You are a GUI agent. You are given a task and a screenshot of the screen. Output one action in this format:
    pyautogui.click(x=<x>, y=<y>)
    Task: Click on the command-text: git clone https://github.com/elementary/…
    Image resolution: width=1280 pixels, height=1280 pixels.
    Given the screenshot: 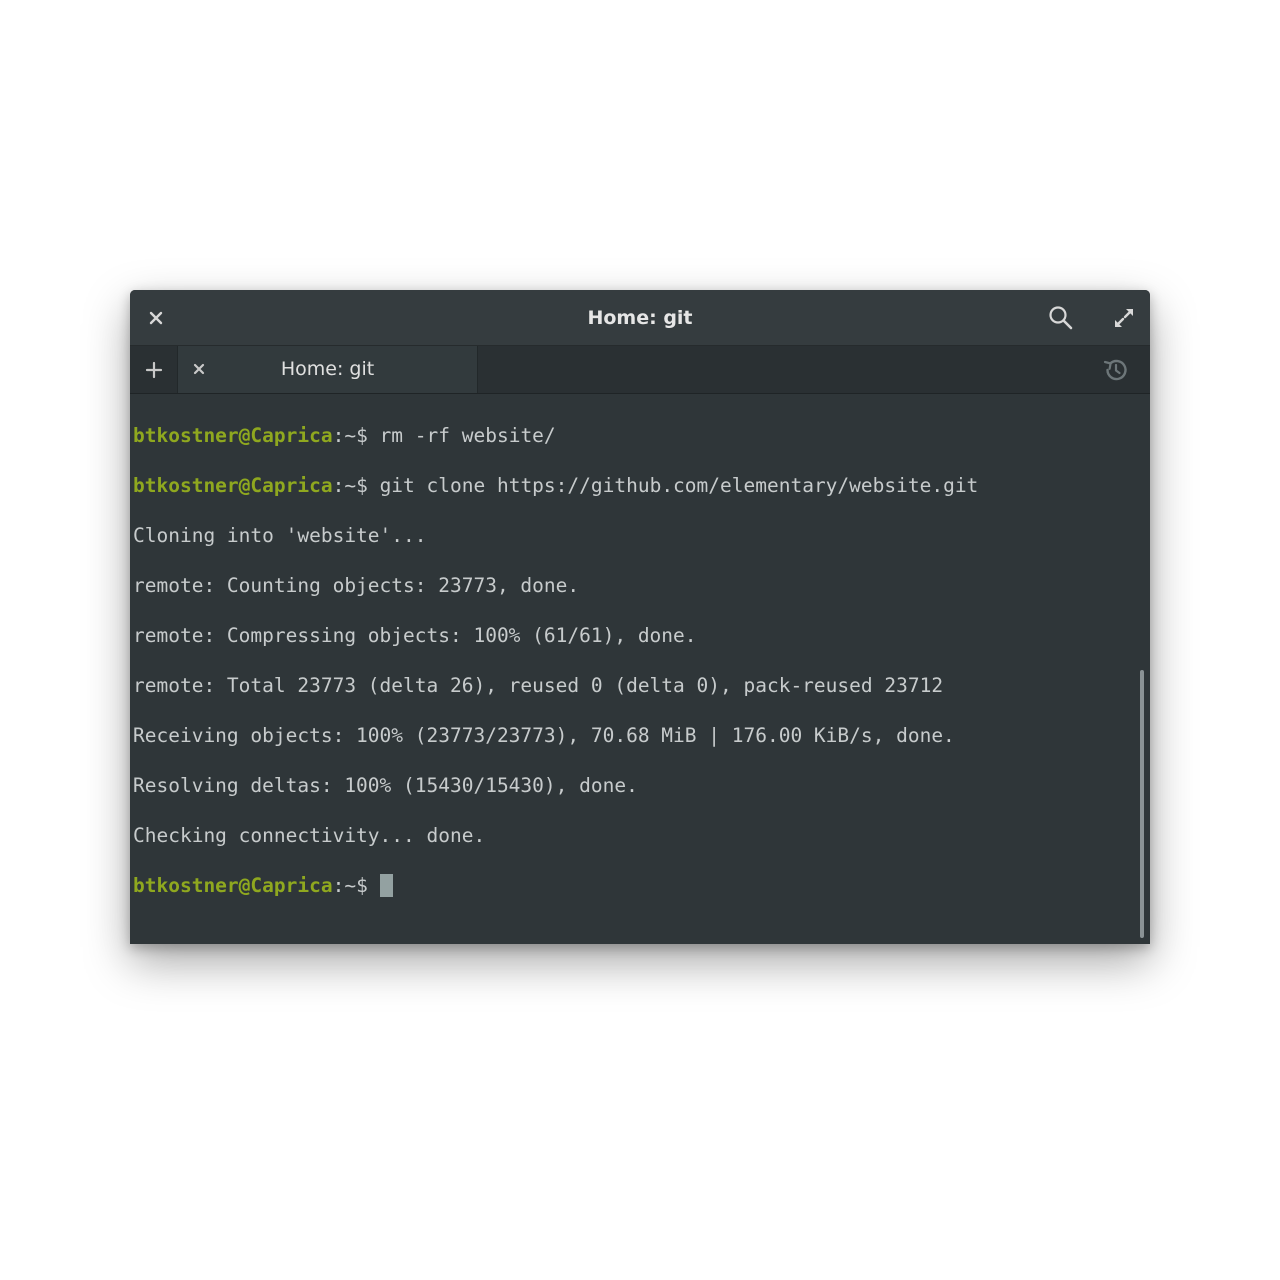 What is the action you would take?
    pyautogui.click(x=679, y=485)
    